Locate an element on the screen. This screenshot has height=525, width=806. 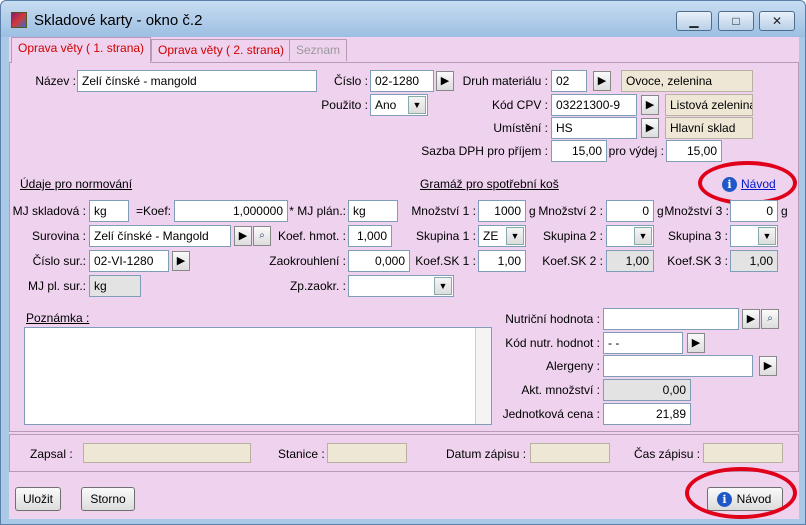
kod-nutr-field: - - is located at coordinates (643, 343).